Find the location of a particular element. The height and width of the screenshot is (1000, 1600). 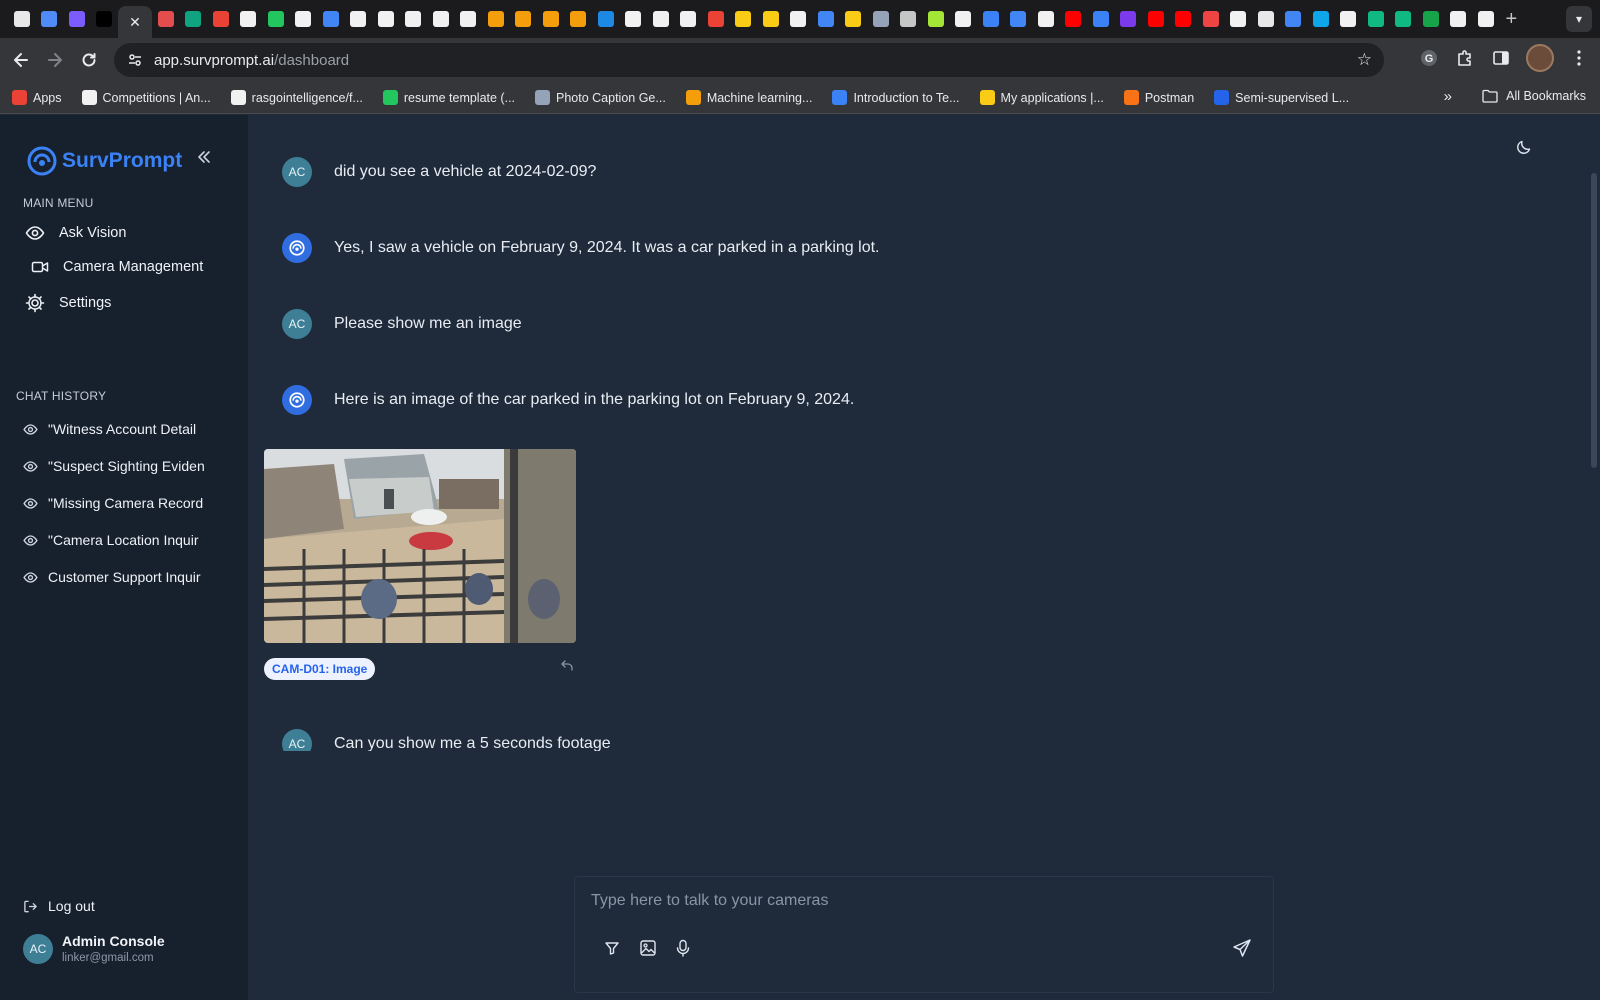

menu-item-camera-management: Camera Management is located at coordinates (117, 267).